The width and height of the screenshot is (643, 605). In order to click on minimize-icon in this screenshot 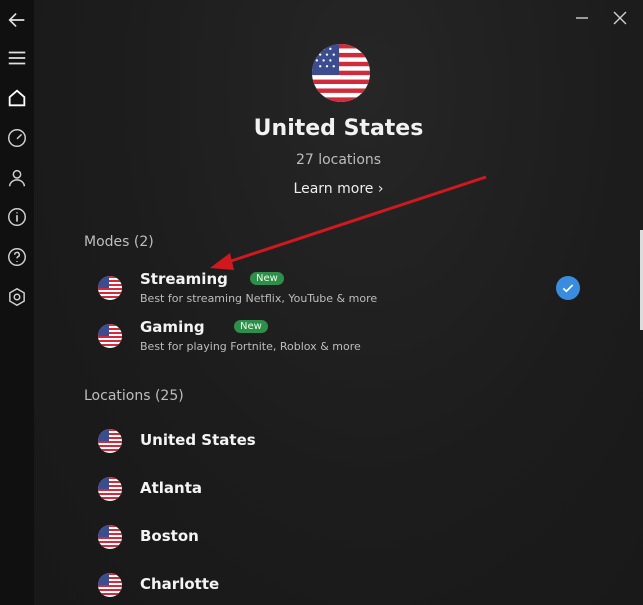, I will do `click(582, 18)`.